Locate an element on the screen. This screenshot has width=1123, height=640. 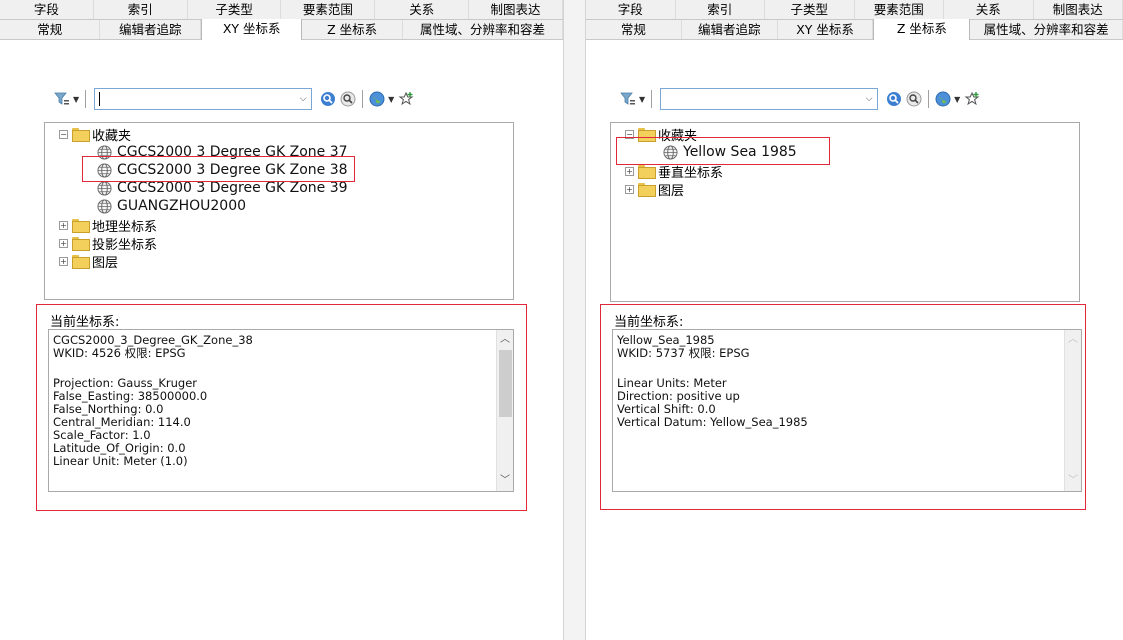
coordinate-system-tree: − 收藏夹 Yellow Sea 1985 + 垂直坐标系 + 图层 is located at coordinates (845, 212).